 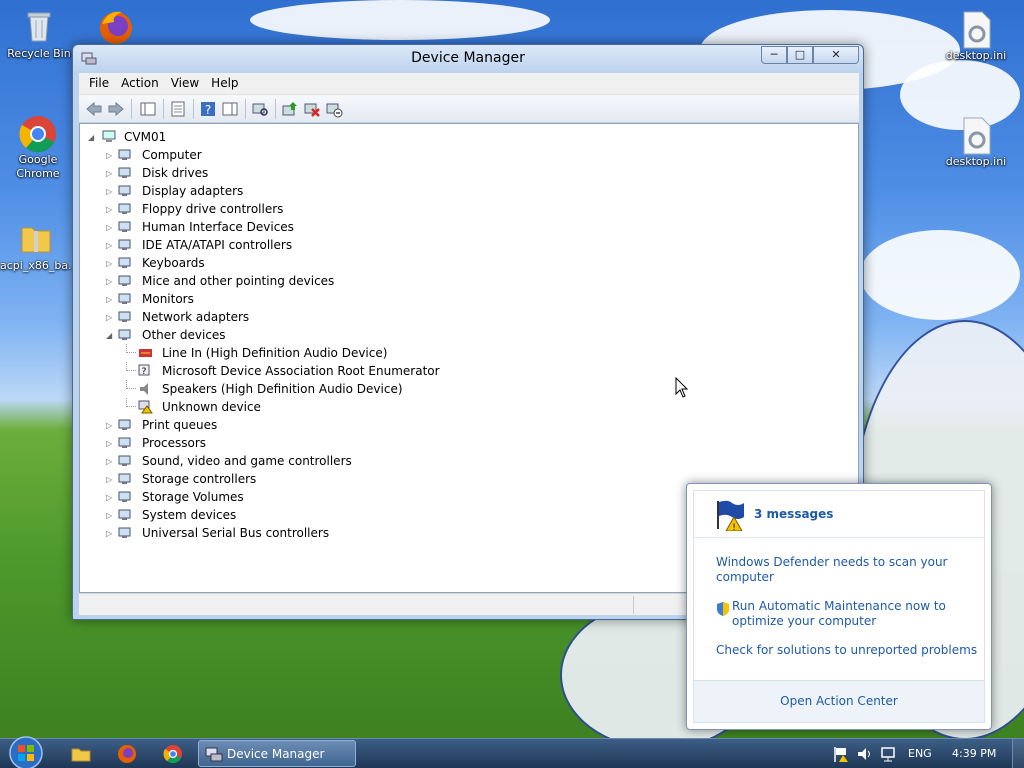 What do you see at coordinates (184, 335) in the screenshot?
I see `tree-category-label: Other devices` at bounding box center [184, 335].